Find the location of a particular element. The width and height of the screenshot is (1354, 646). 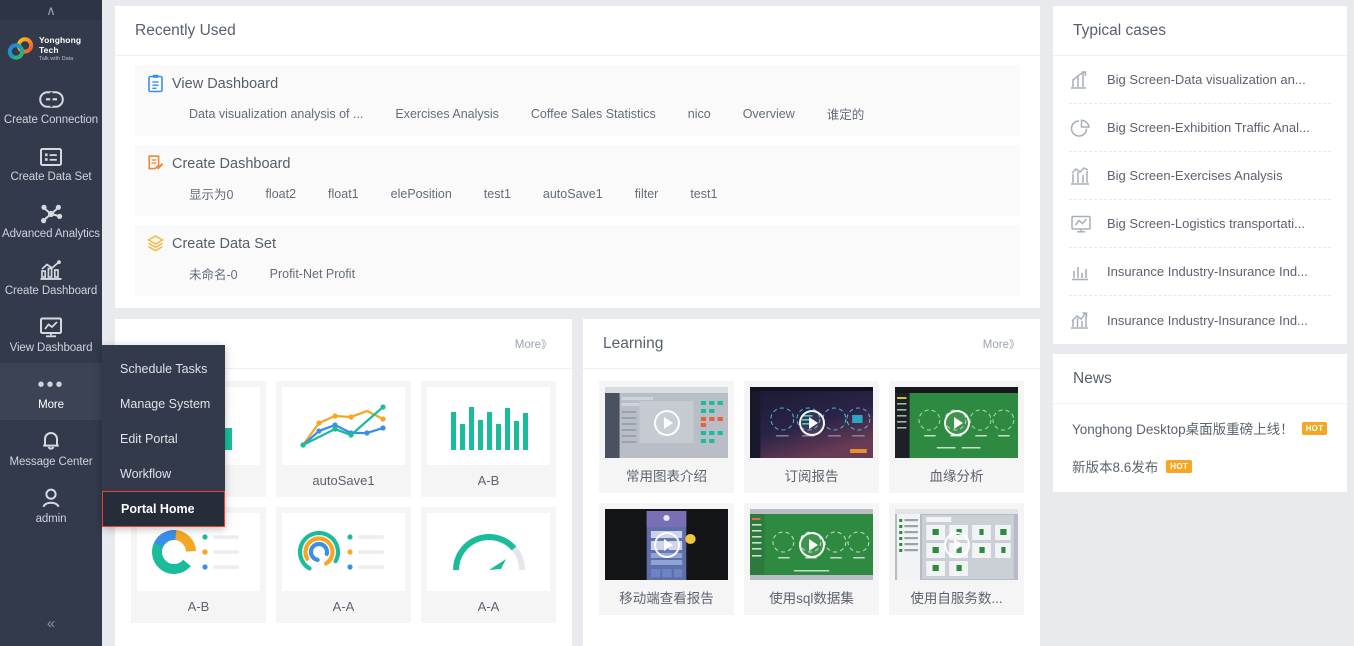

menu-item-label: Schedule Tasks is located at coordinates (164, 368).